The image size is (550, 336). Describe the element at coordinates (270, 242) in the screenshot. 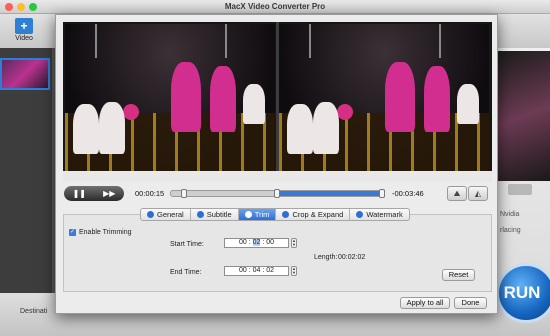

I see `start-seconds: 00` at that location.